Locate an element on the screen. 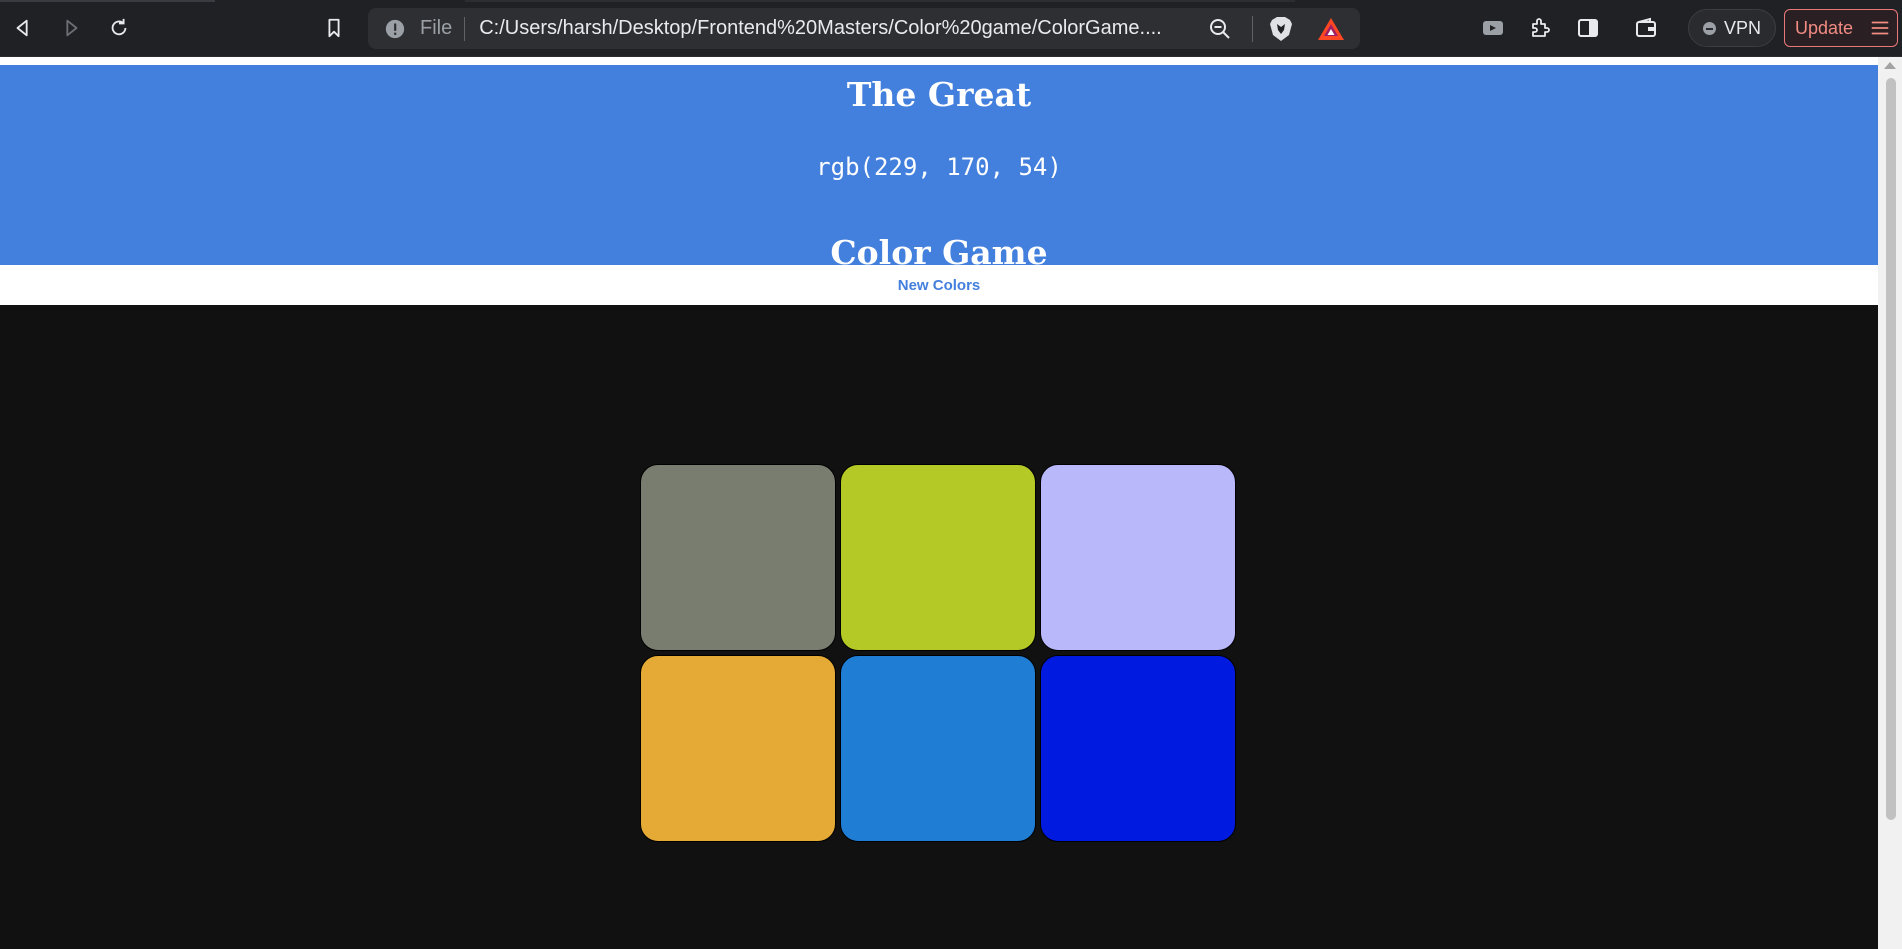 The height and width of the screenshot is (949, 1902). back-icon is located at coordinates (22, 28).